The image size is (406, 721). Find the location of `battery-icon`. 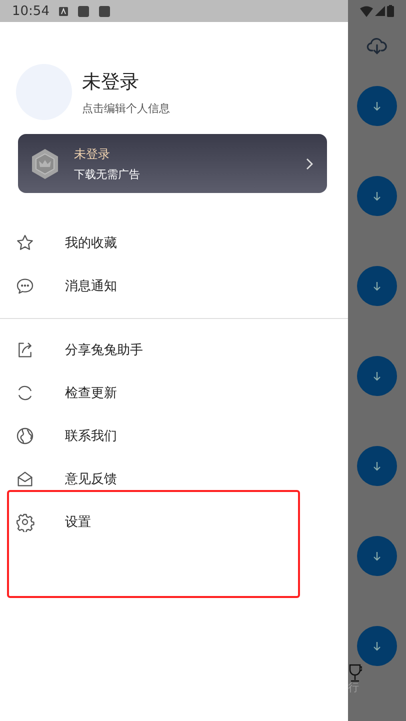

battery-icon is located at coordinates (390, 11).